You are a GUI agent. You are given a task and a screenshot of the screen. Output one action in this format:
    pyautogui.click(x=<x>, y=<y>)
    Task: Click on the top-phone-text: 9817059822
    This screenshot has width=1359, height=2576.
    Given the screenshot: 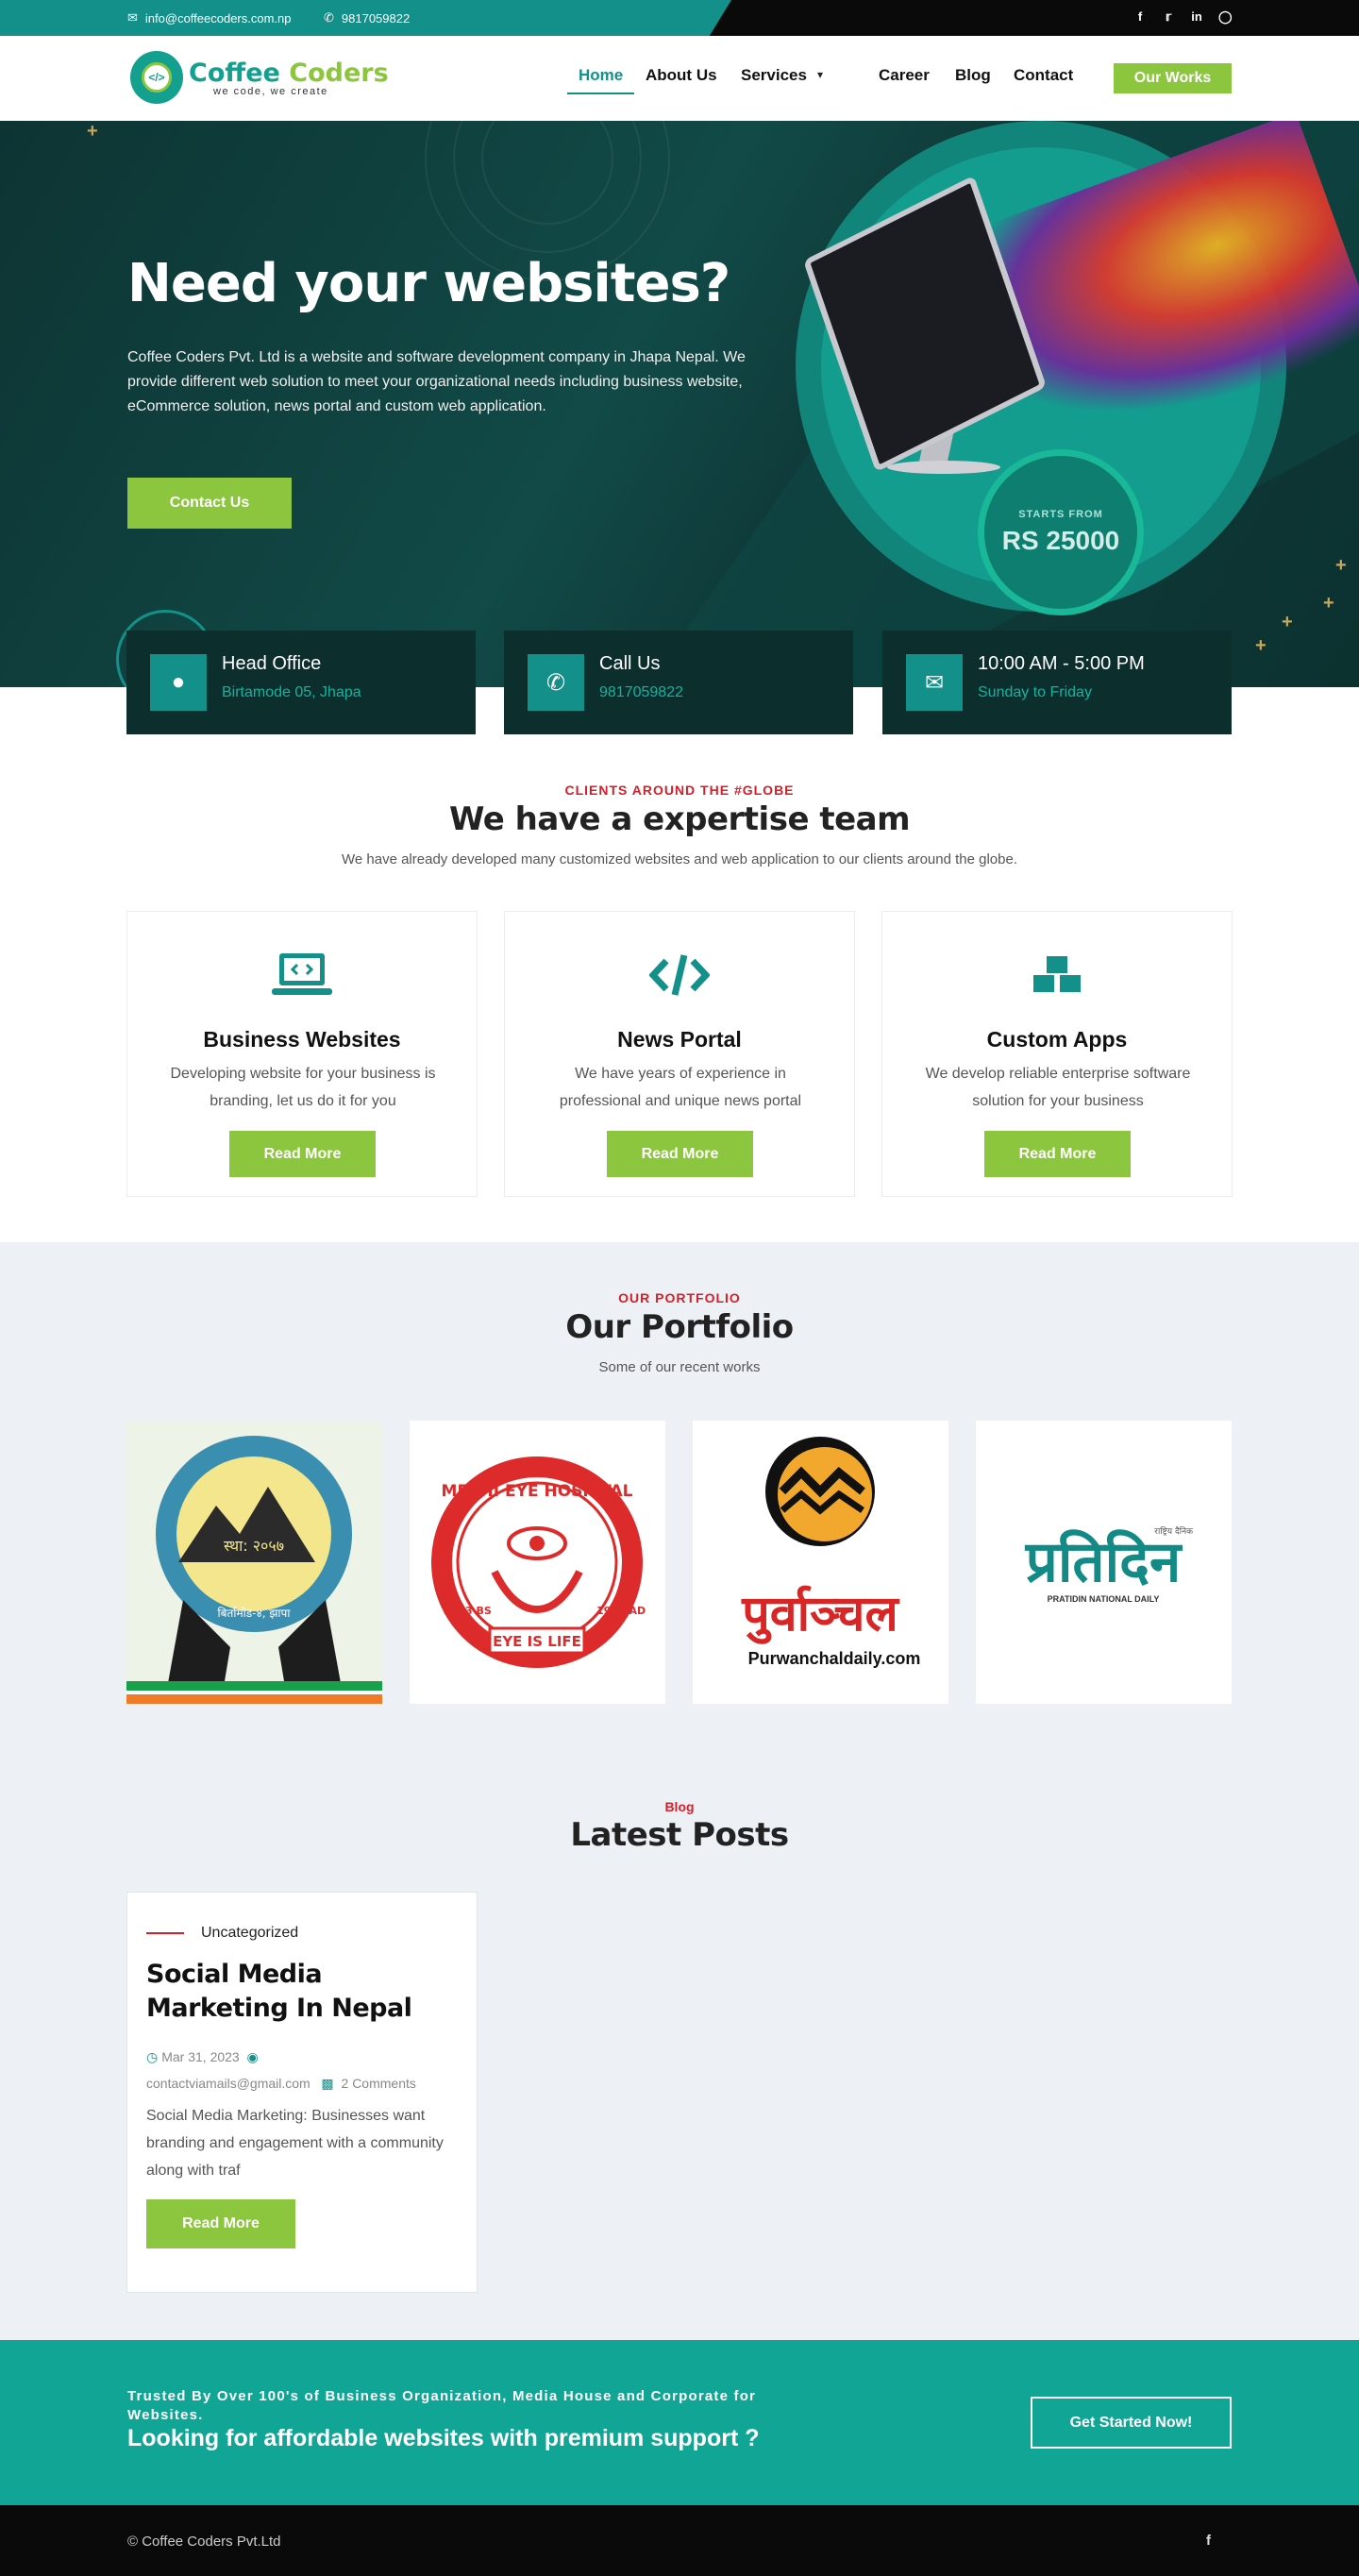 What is the action you would take?
    pyautogui.click(x=376, y=17)
    